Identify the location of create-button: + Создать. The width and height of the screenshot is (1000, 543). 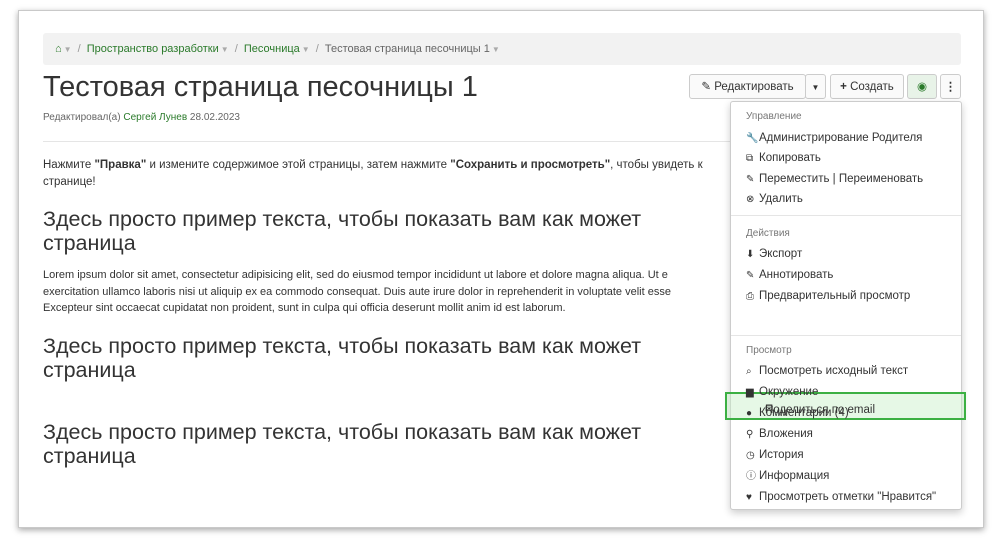
(867, 86).